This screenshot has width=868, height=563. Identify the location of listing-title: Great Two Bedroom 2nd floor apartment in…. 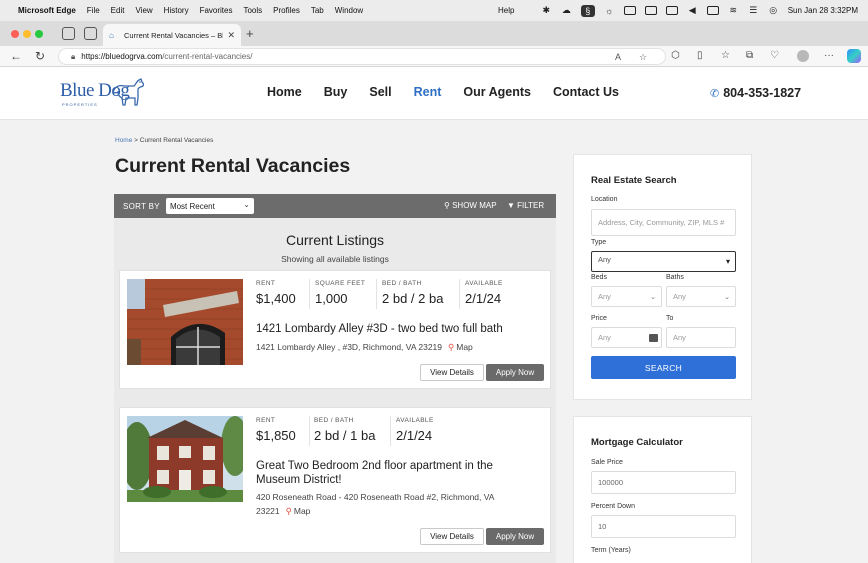
(374, 473).